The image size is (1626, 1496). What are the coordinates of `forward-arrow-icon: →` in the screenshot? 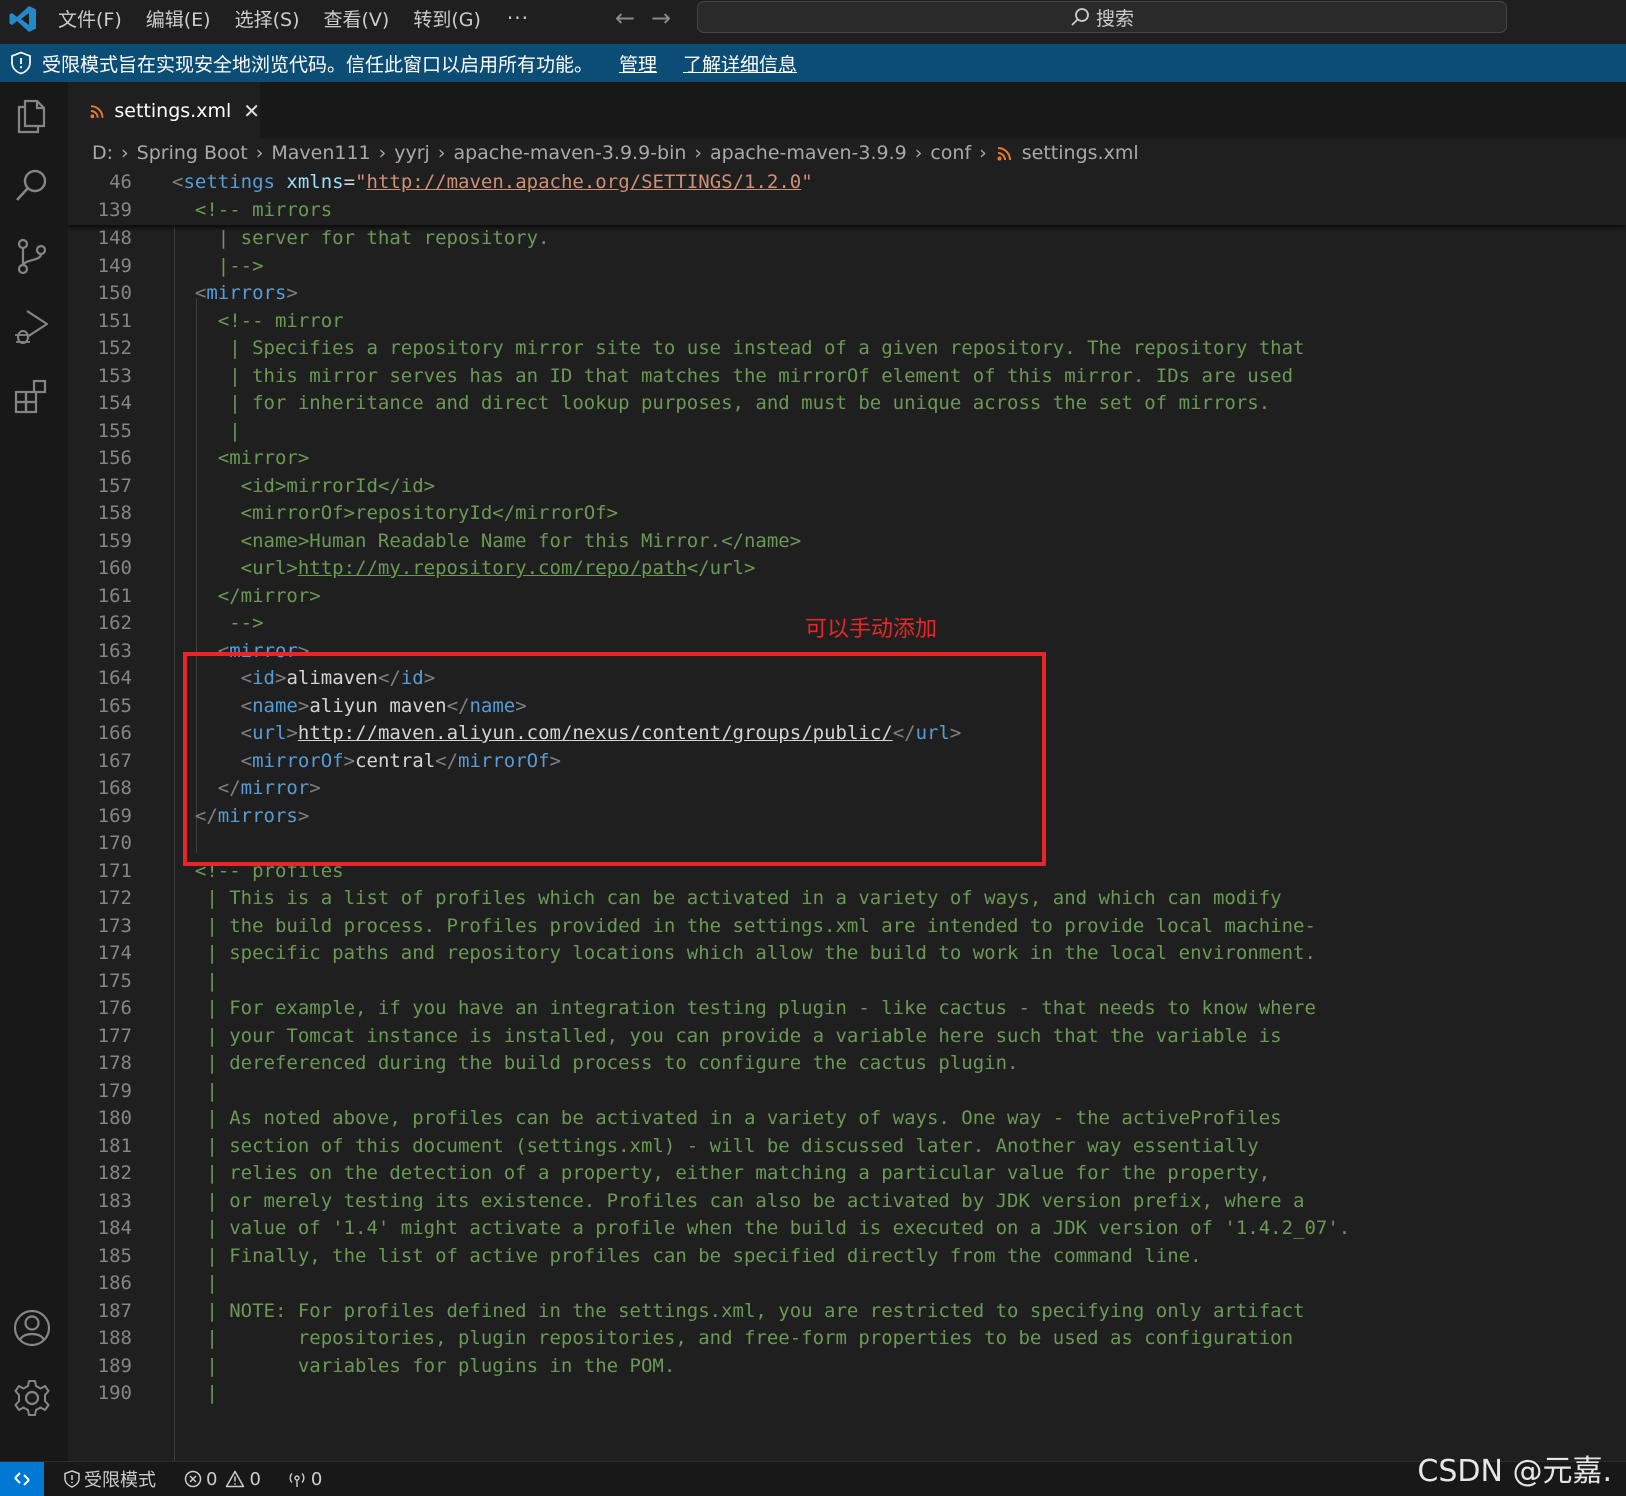 It's located at (661, 18).